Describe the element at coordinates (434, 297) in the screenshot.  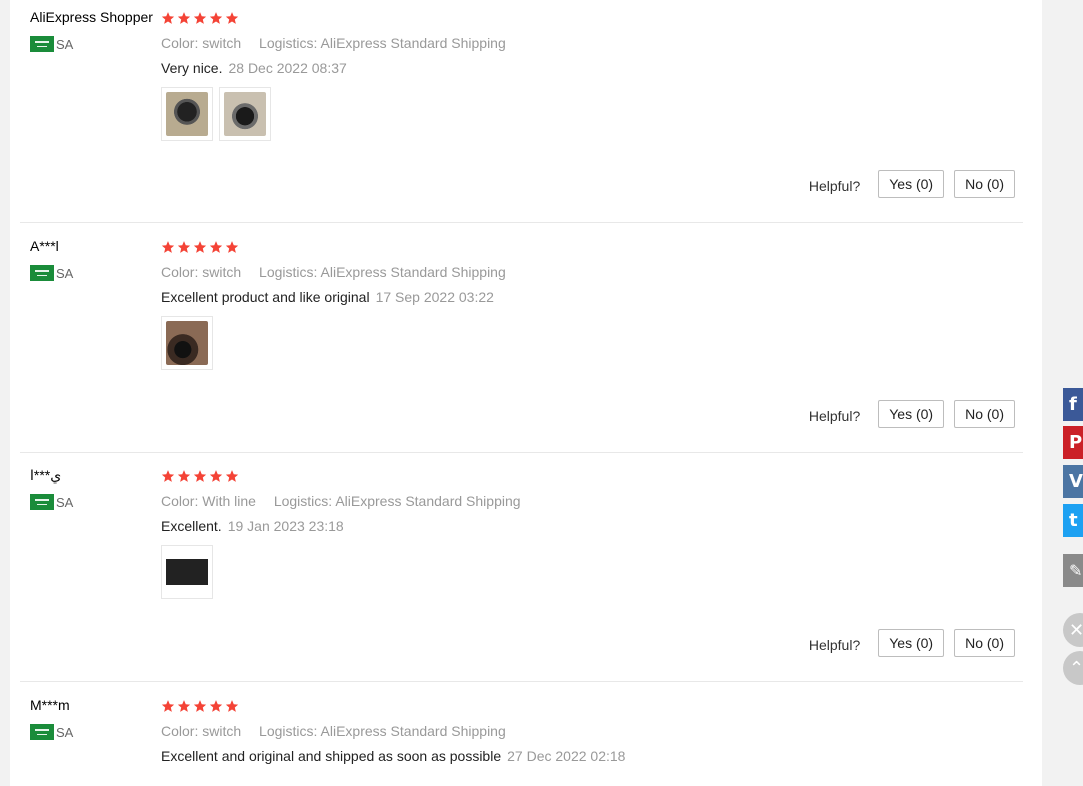
I see `review-date: 17 Sep 2022 03:22` at that location.